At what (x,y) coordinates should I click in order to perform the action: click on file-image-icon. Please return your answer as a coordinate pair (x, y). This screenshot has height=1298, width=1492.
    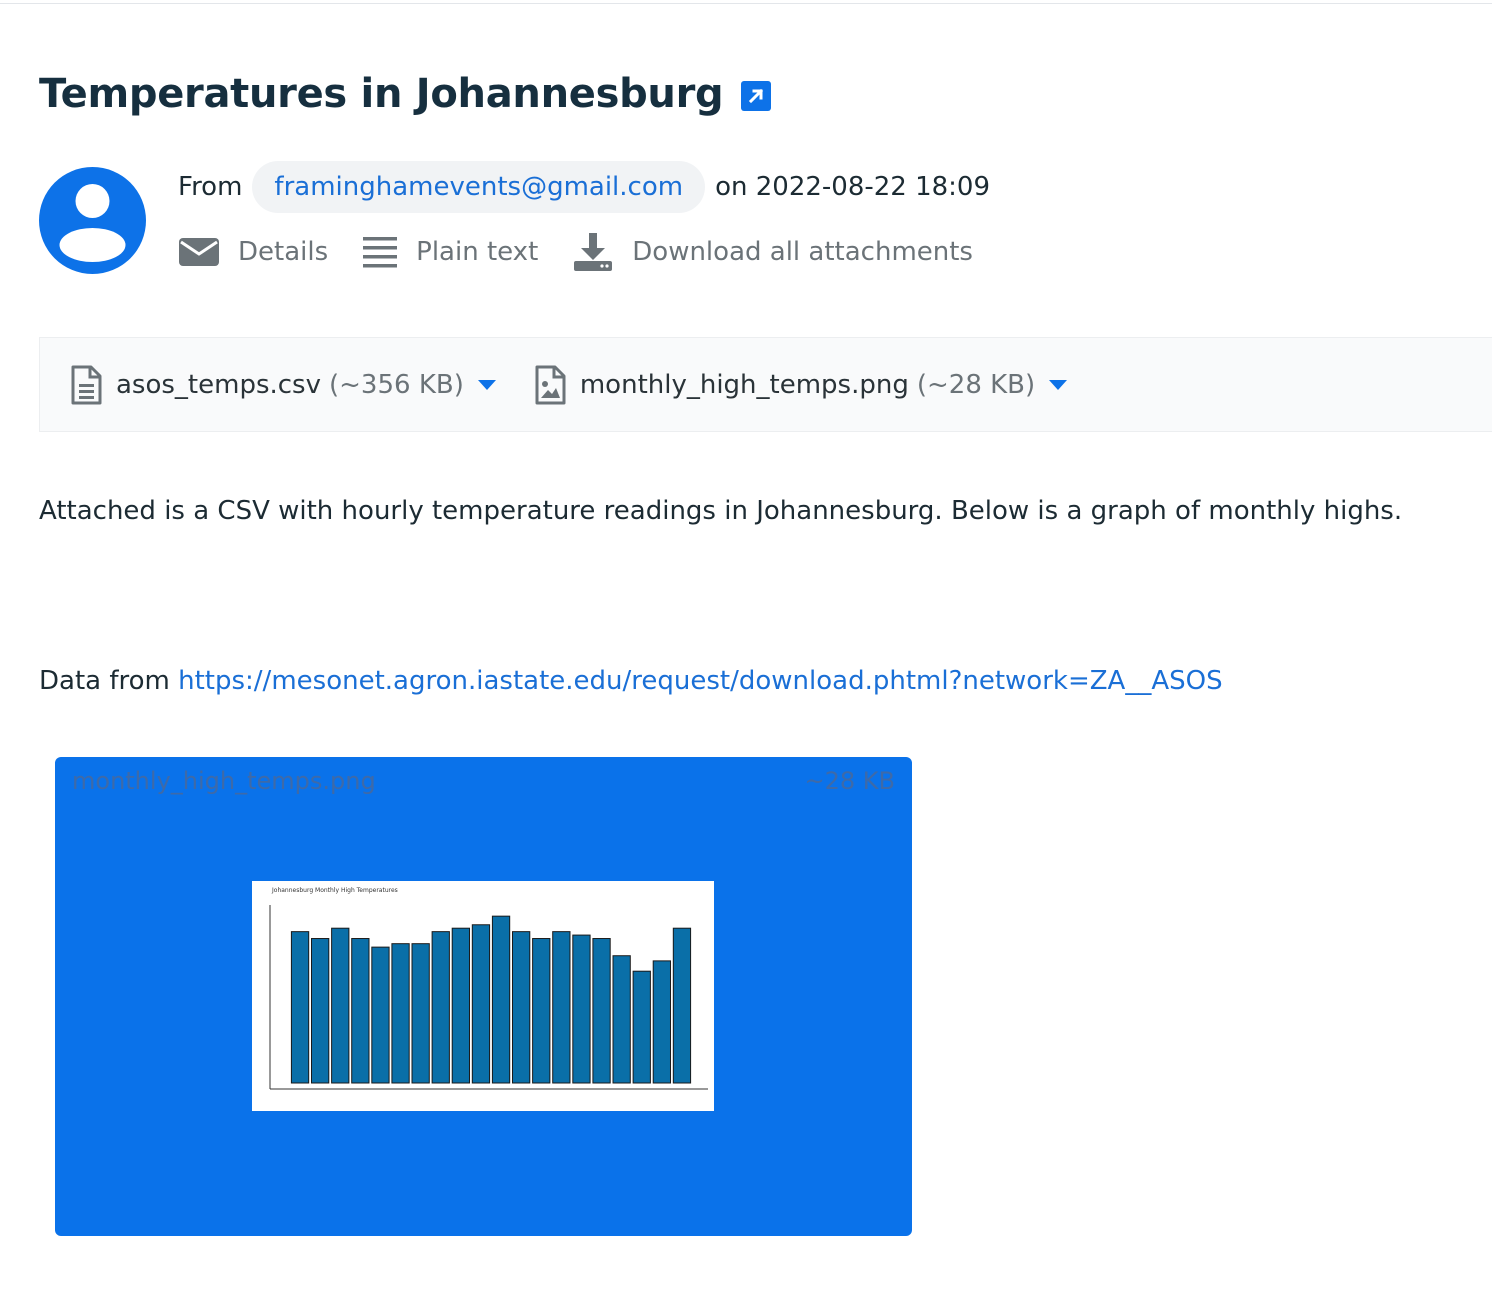
    Looking at the image, I should click on (550, 384).